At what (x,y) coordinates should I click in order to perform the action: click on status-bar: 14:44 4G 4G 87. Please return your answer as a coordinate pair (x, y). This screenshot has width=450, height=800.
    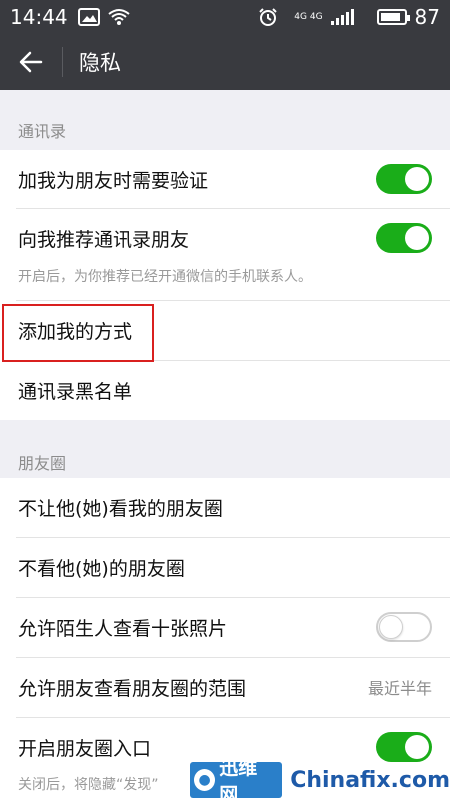
    Looking at the image, I should click on (225, 17).